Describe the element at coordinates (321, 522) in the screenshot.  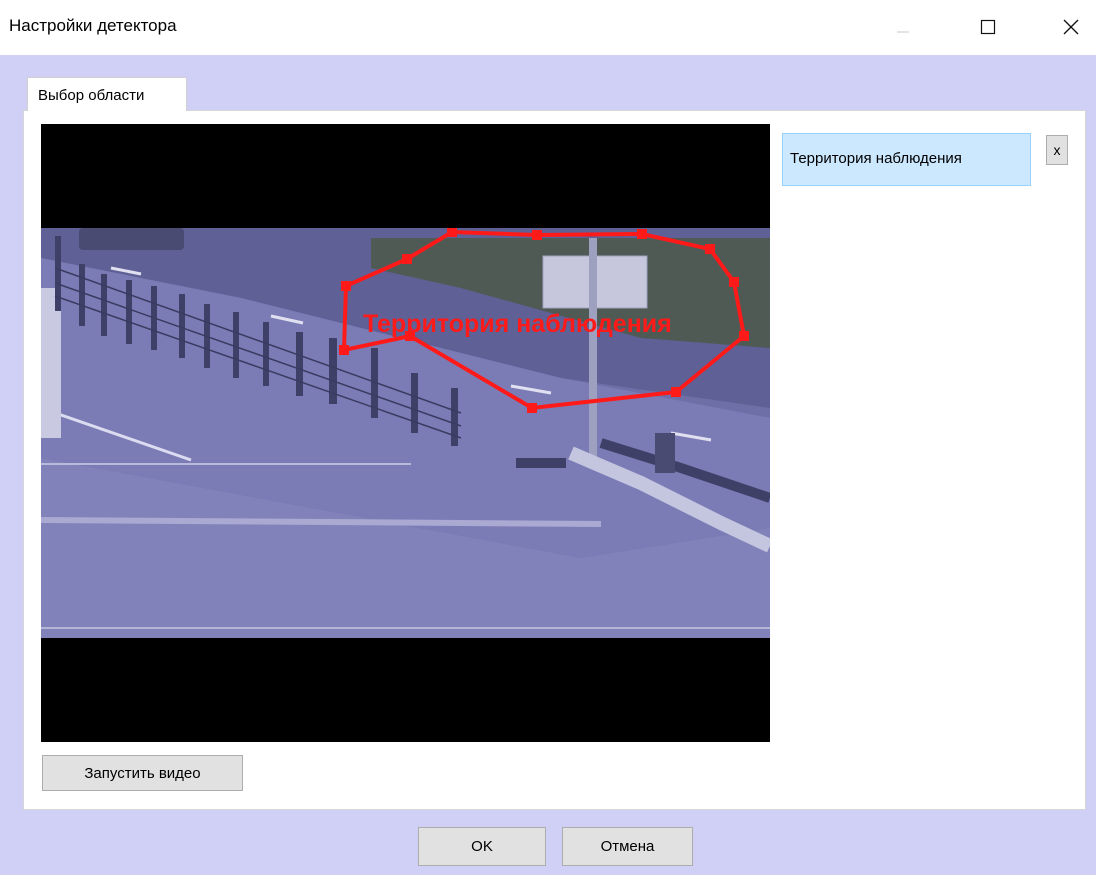
I see `road-marking` at that location.